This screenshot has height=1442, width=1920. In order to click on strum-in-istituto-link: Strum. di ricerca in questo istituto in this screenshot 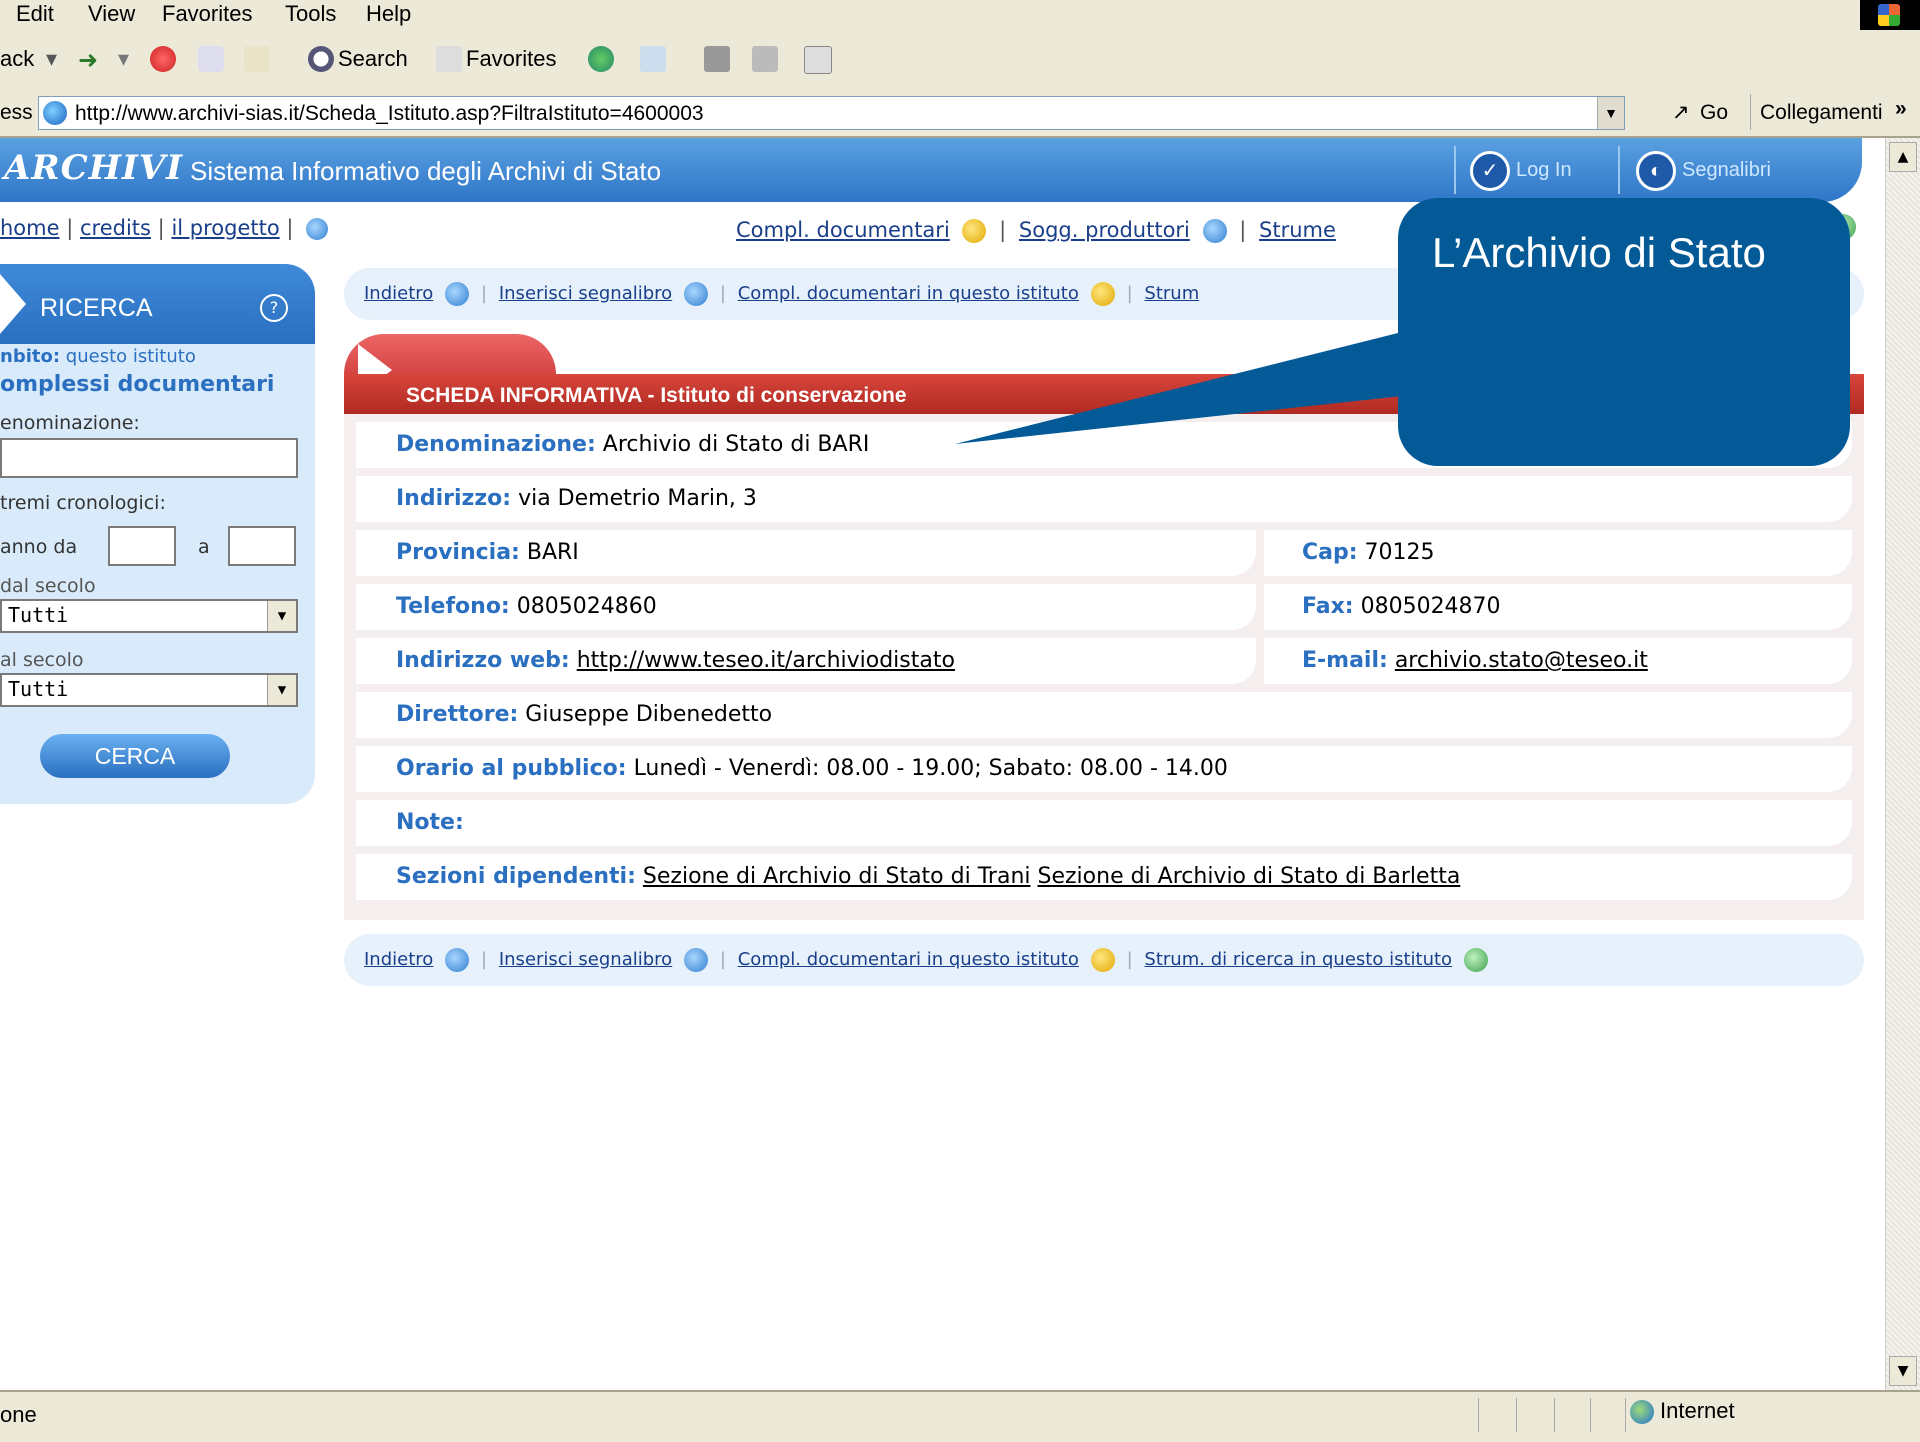, I will do `click(1298, 959)`.